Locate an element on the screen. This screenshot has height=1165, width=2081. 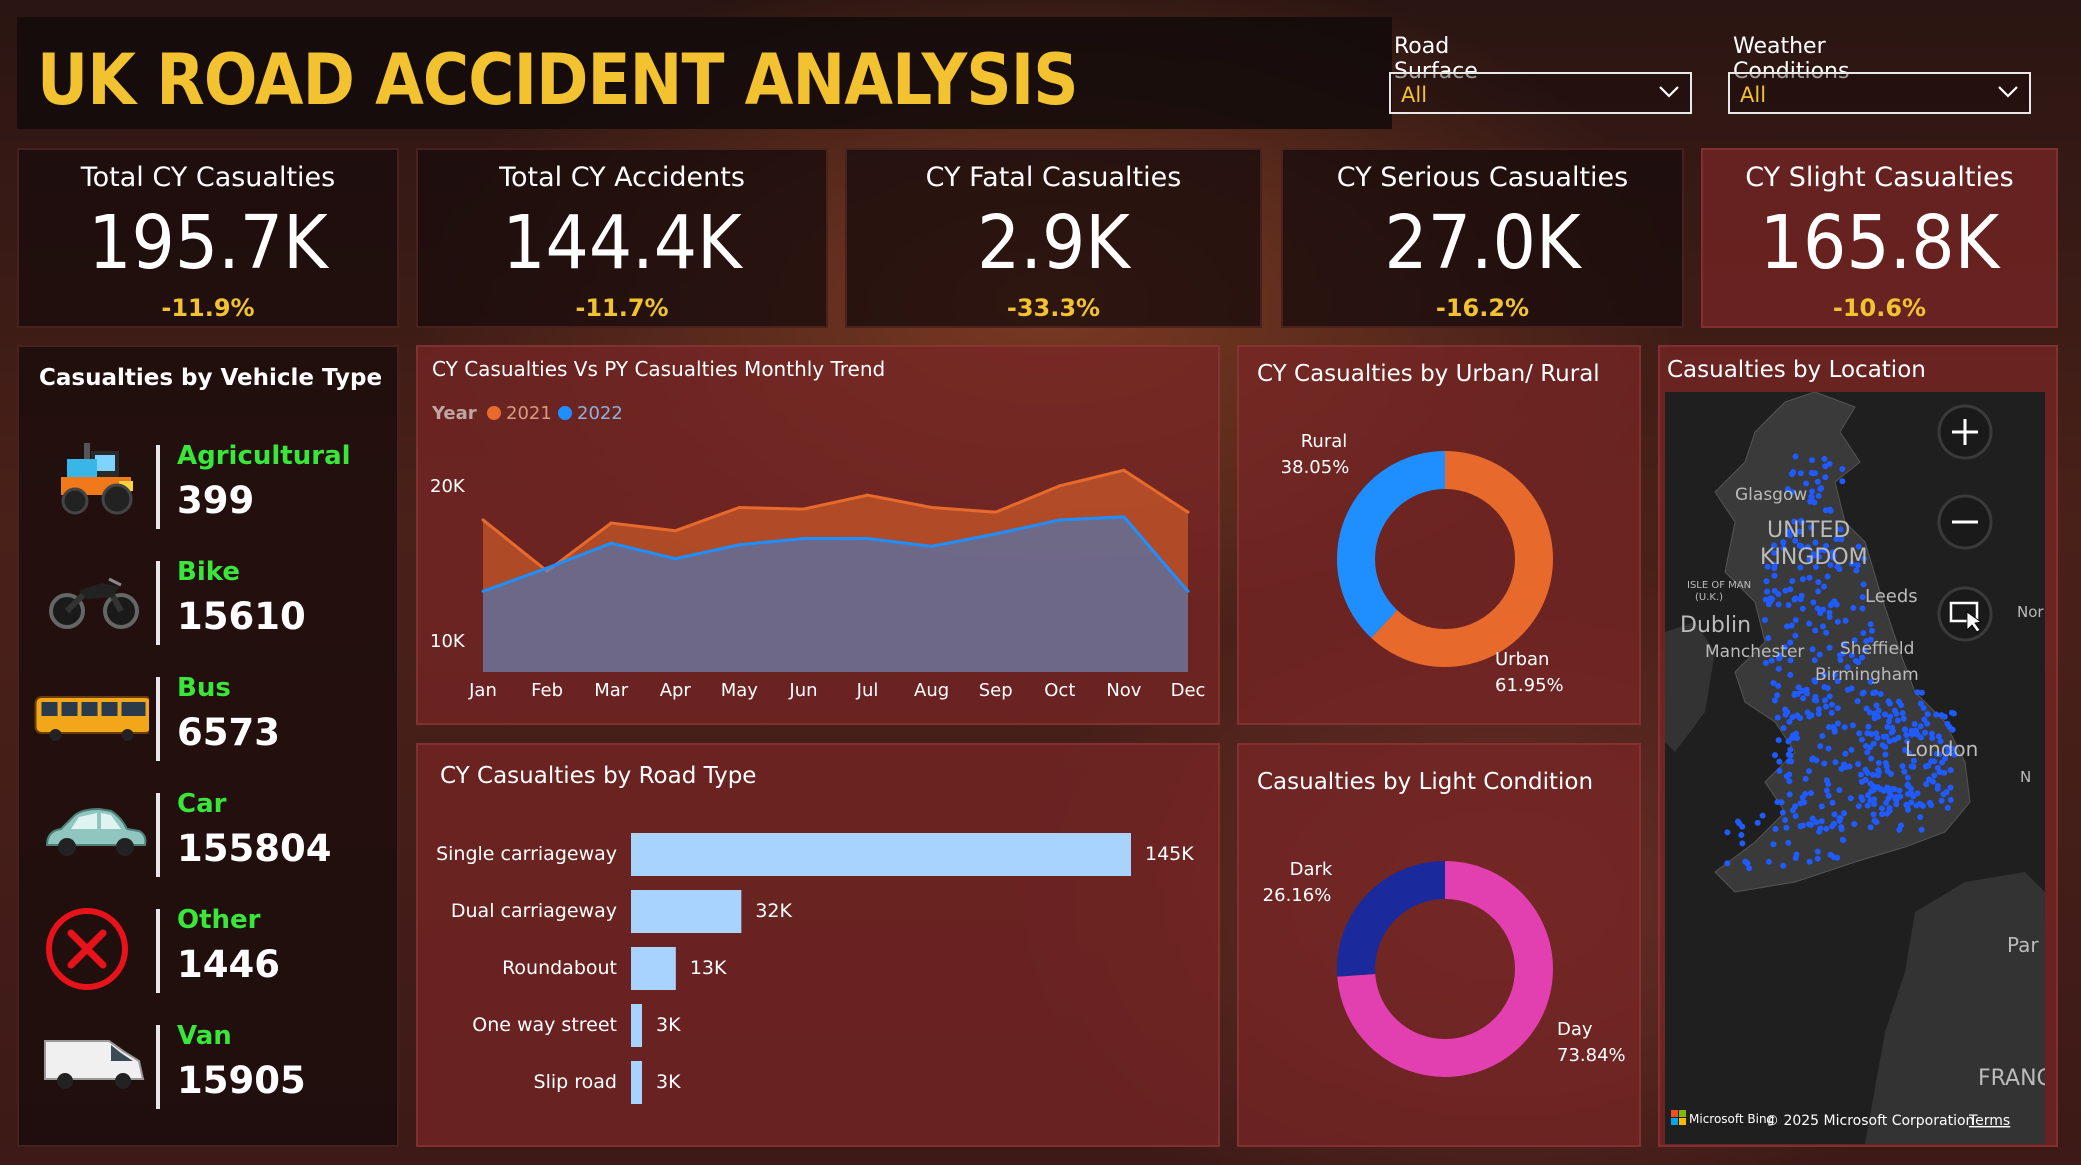
road-surface-dropdown: All is located at coordinates (1540, 93).